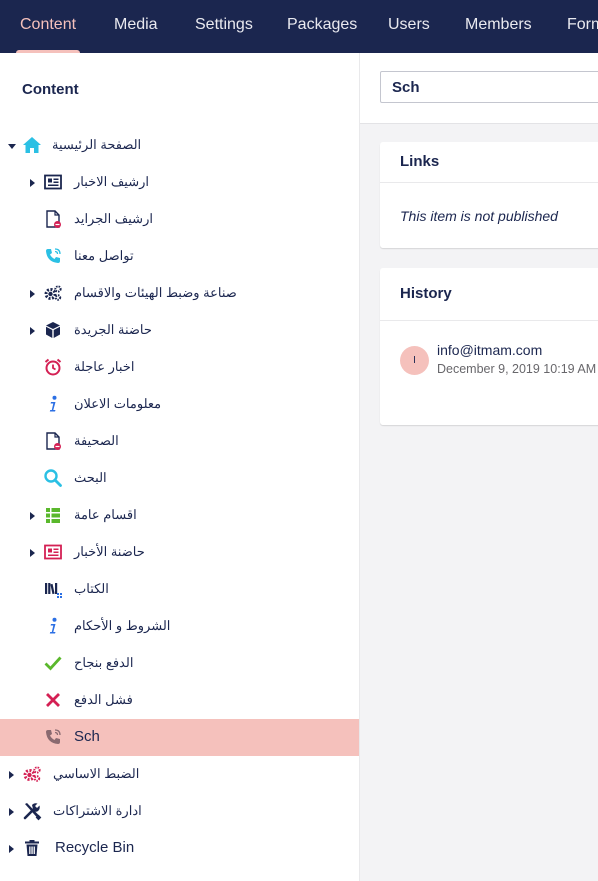 This screenshot has width=598, height=881. I want to click on home-icon, so click(32, 145).